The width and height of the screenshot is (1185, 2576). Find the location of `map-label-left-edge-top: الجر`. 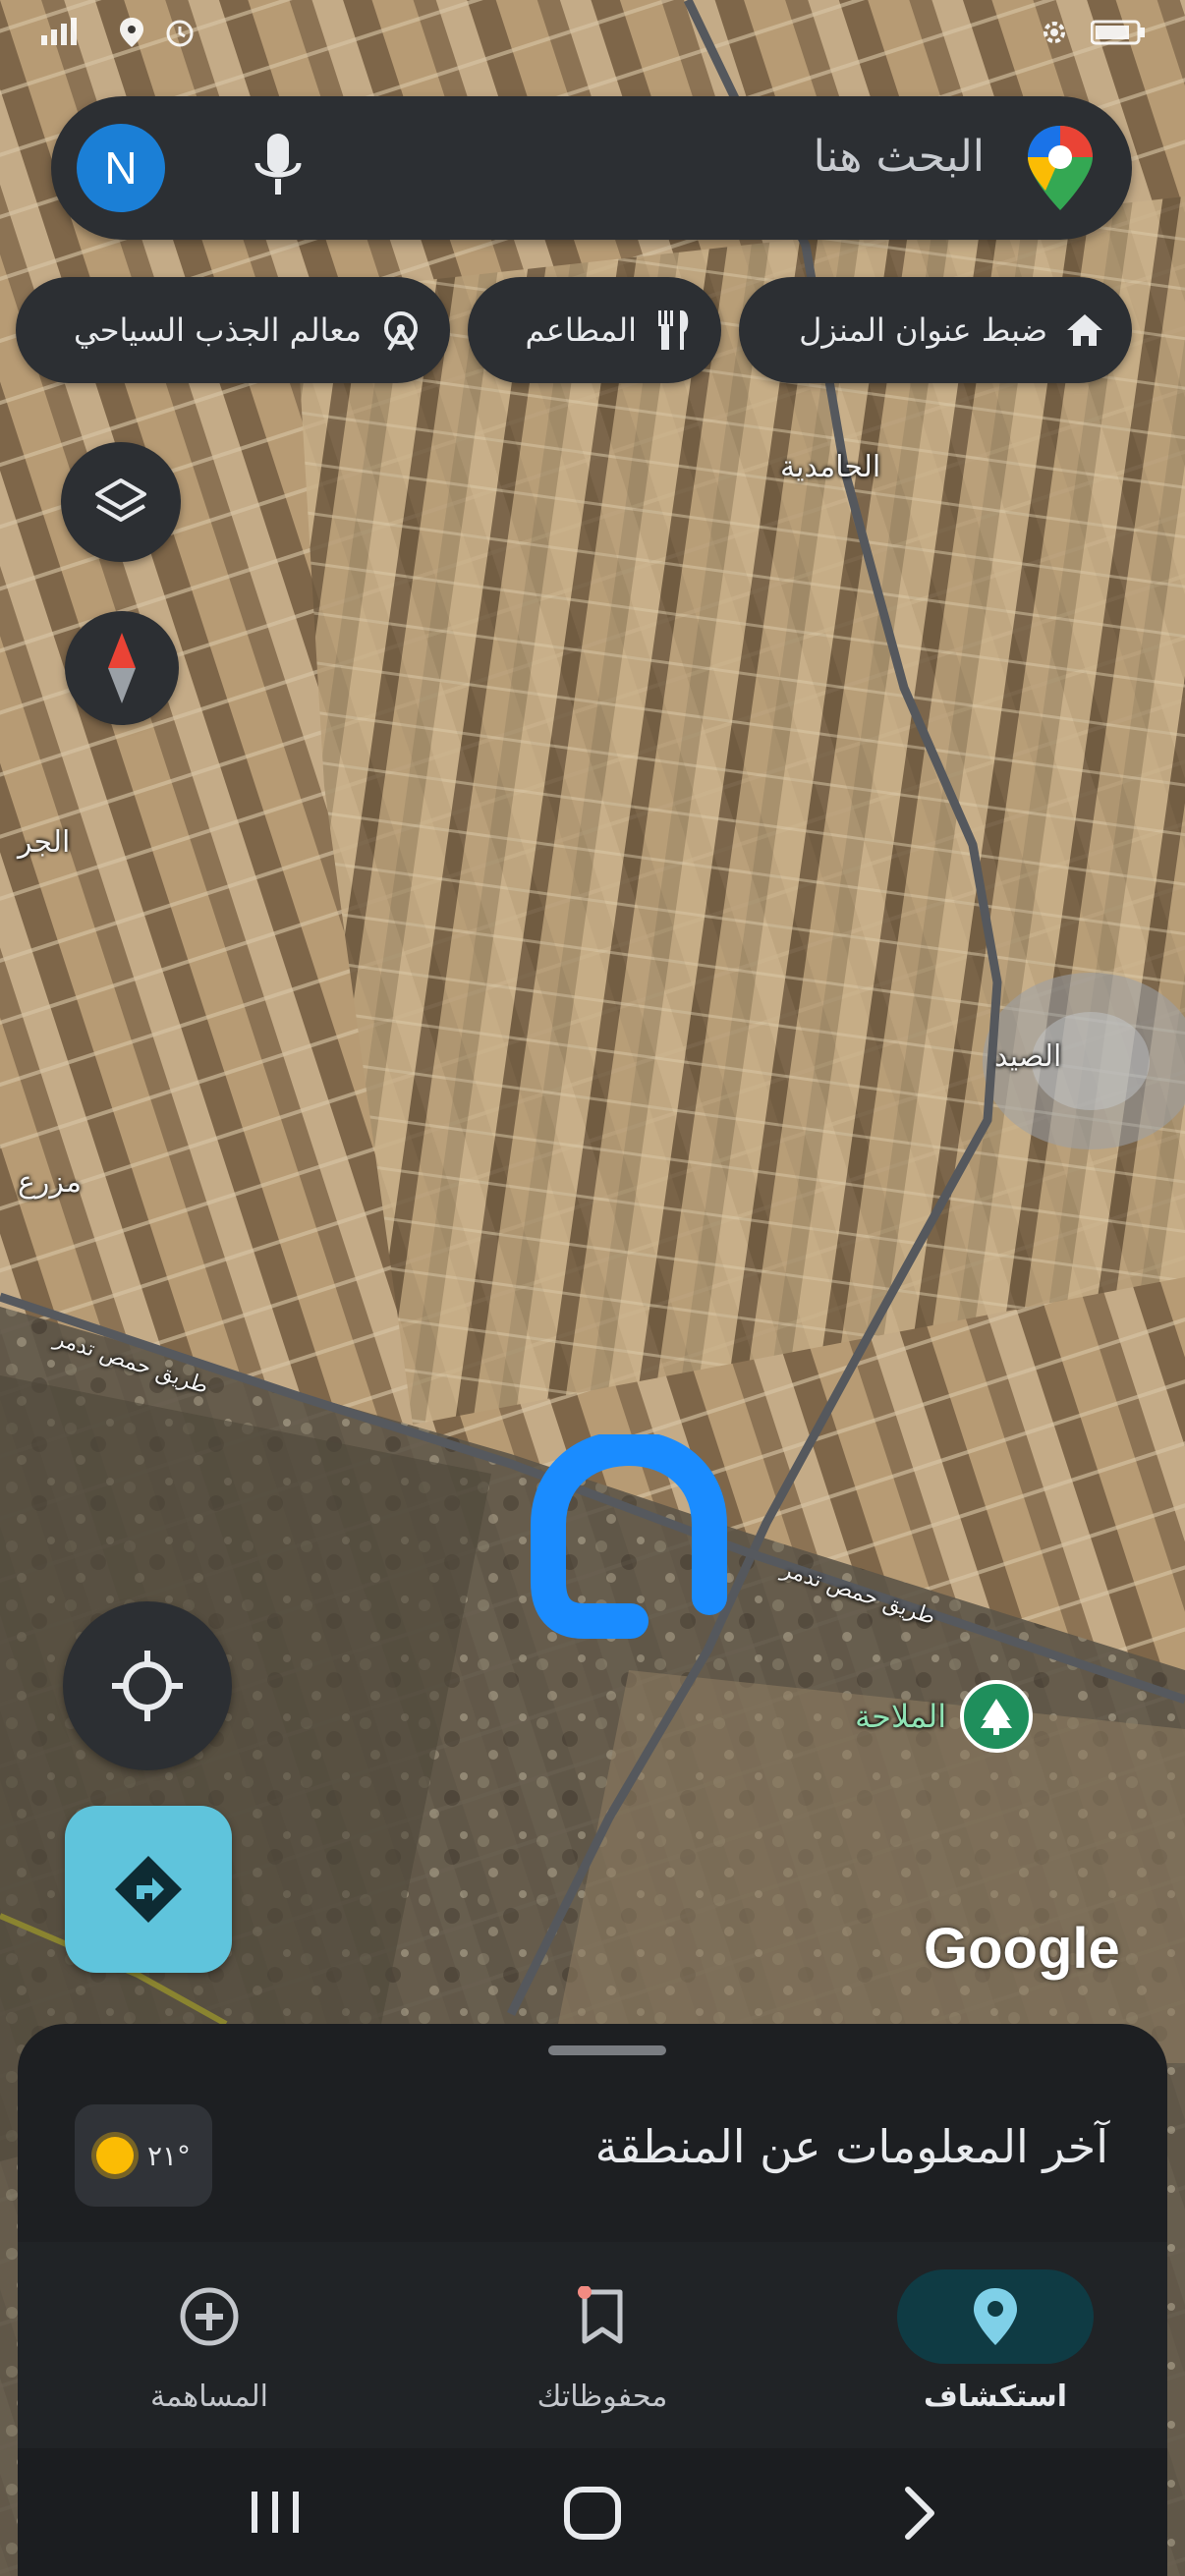

map-label-left-edge-top: الجر is located at coordinates (44, 842).